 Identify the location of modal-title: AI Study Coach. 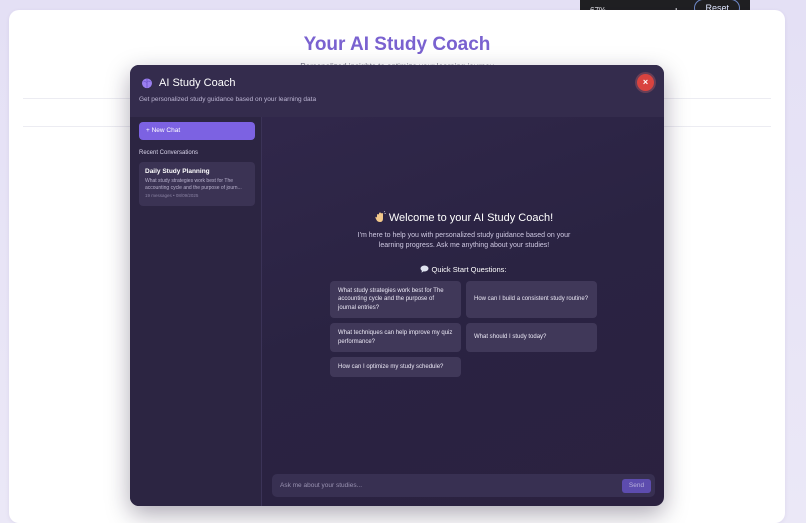
(197, 83).